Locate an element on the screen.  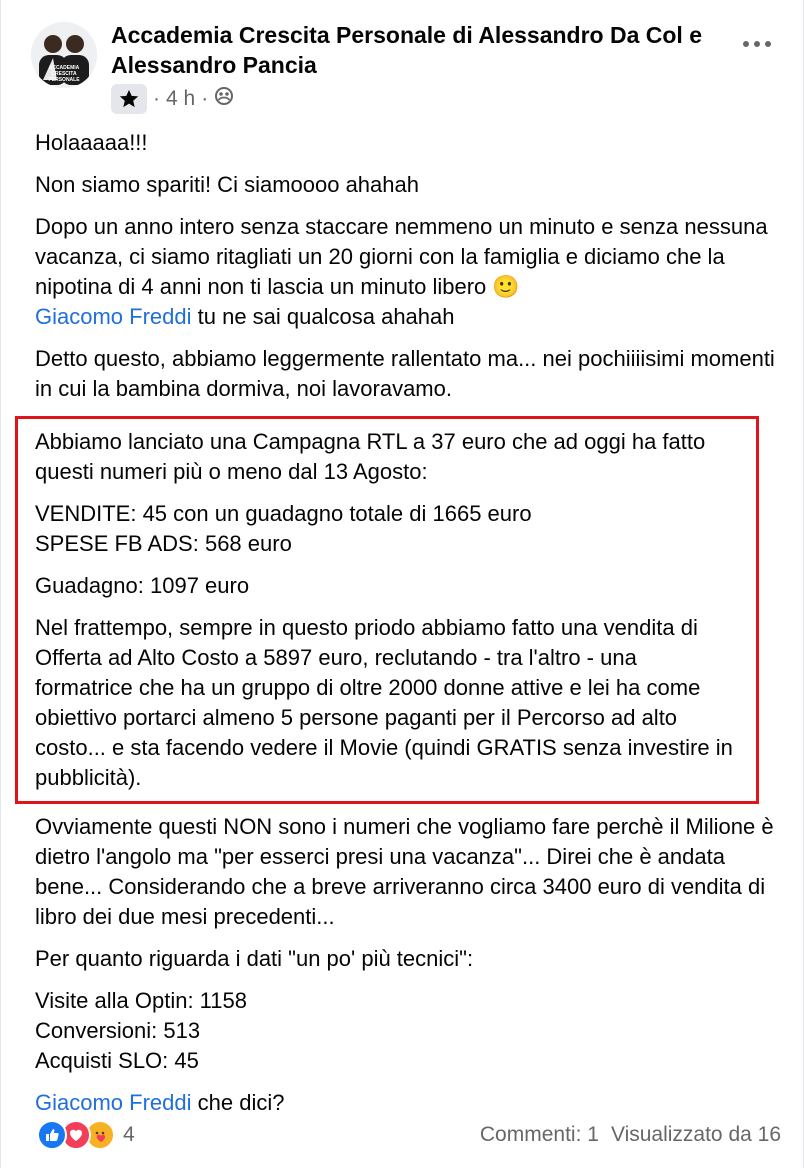
star-icon is located at coordinates (129, 99).